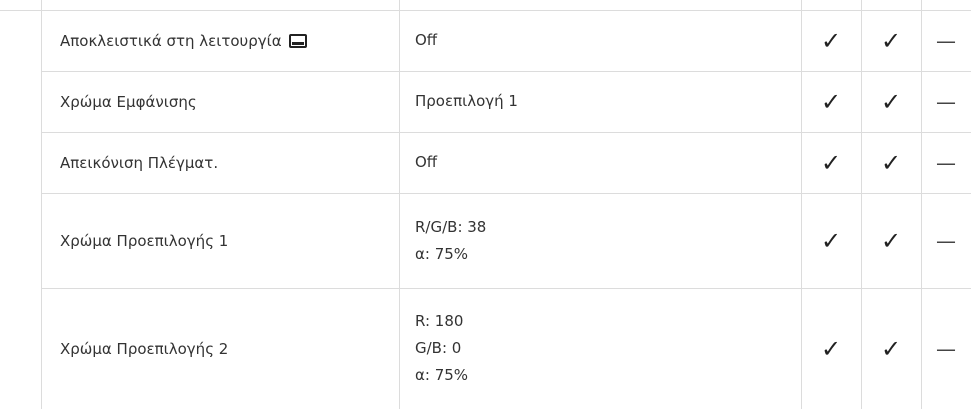 Image resolution: width=971 pixels, height=409 pixels. I want to click on setting-name: Χρώμα Προεπιλογής 2, so click(144, 348).